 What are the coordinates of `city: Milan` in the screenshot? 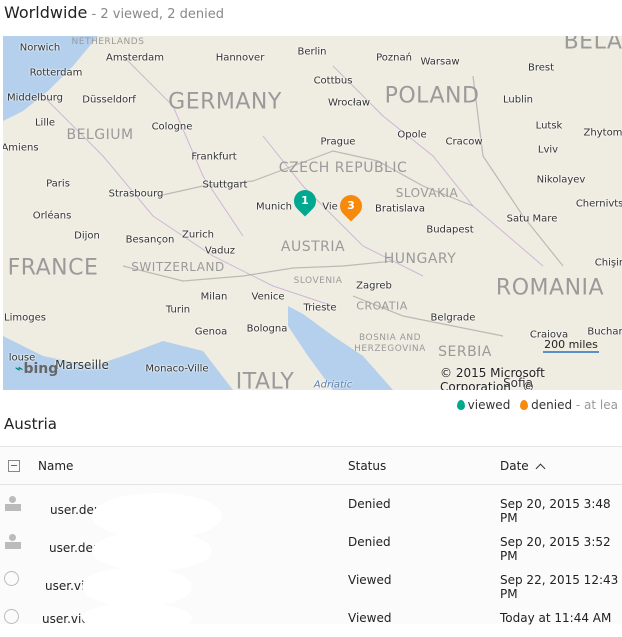 It's located at (214, 297).